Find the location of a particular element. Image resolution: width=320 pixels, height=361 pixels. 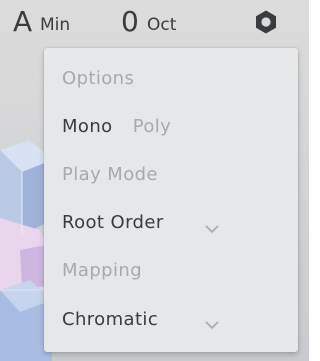

voice-mode-row: Mono Poly is located at coordinates (116, 127).